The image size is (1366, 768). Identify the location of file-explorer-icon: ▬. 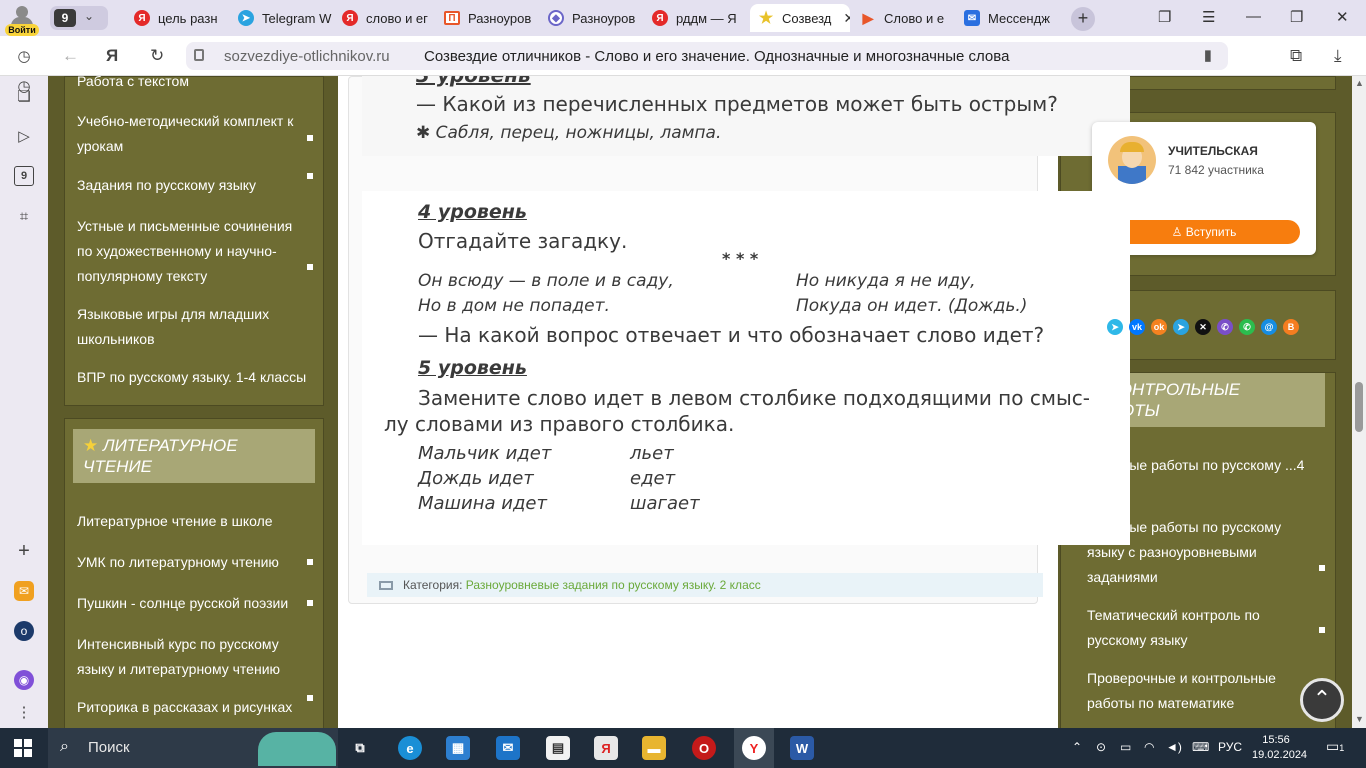
(654, 748).